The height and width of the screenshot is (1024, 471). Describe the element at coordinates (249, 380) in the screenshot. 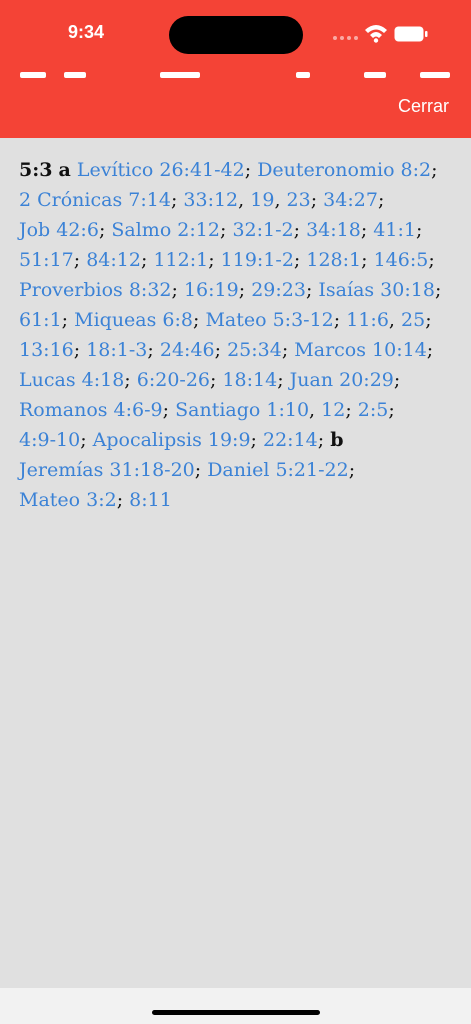

I see `scripture-reference-link: 18:14` at that location.